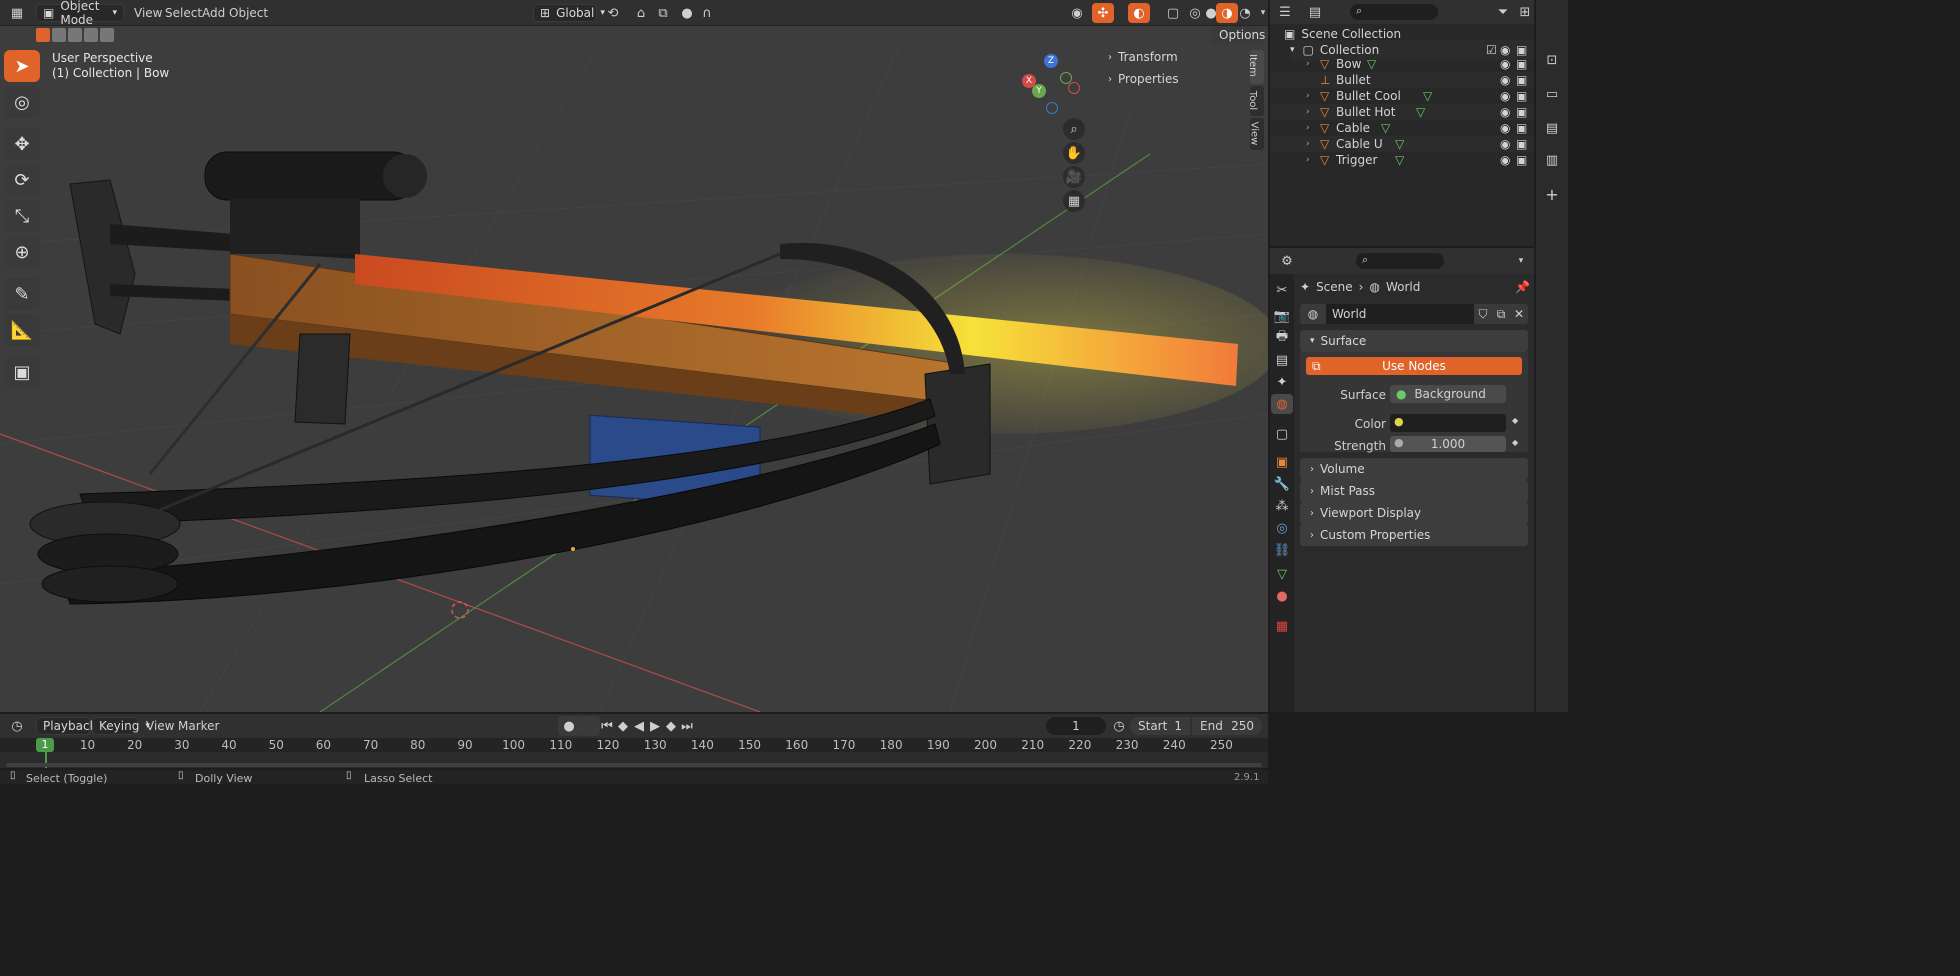 This screenshot has width=1960, height=976. I want to click on outliner-item: › ▽ Cable U ▽ ◉ ▣, so click(1402, 144).